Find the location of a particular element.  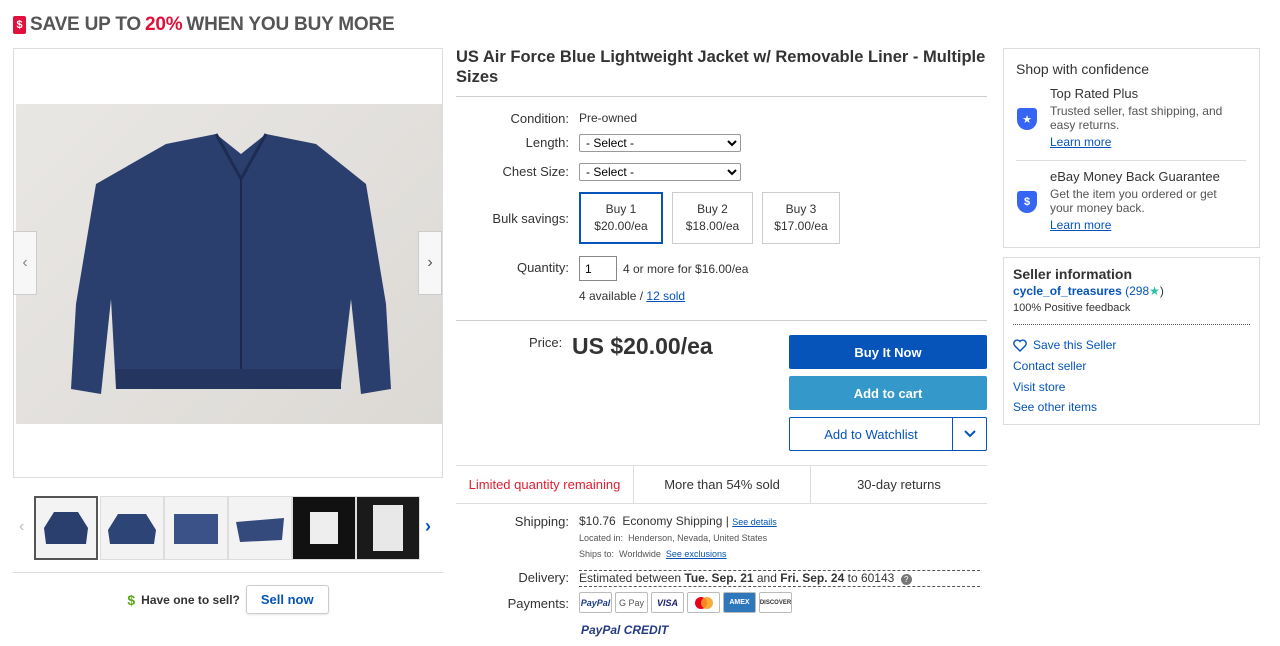

money-back-learn-more: Learn more is located at coordinates (1145, 225).